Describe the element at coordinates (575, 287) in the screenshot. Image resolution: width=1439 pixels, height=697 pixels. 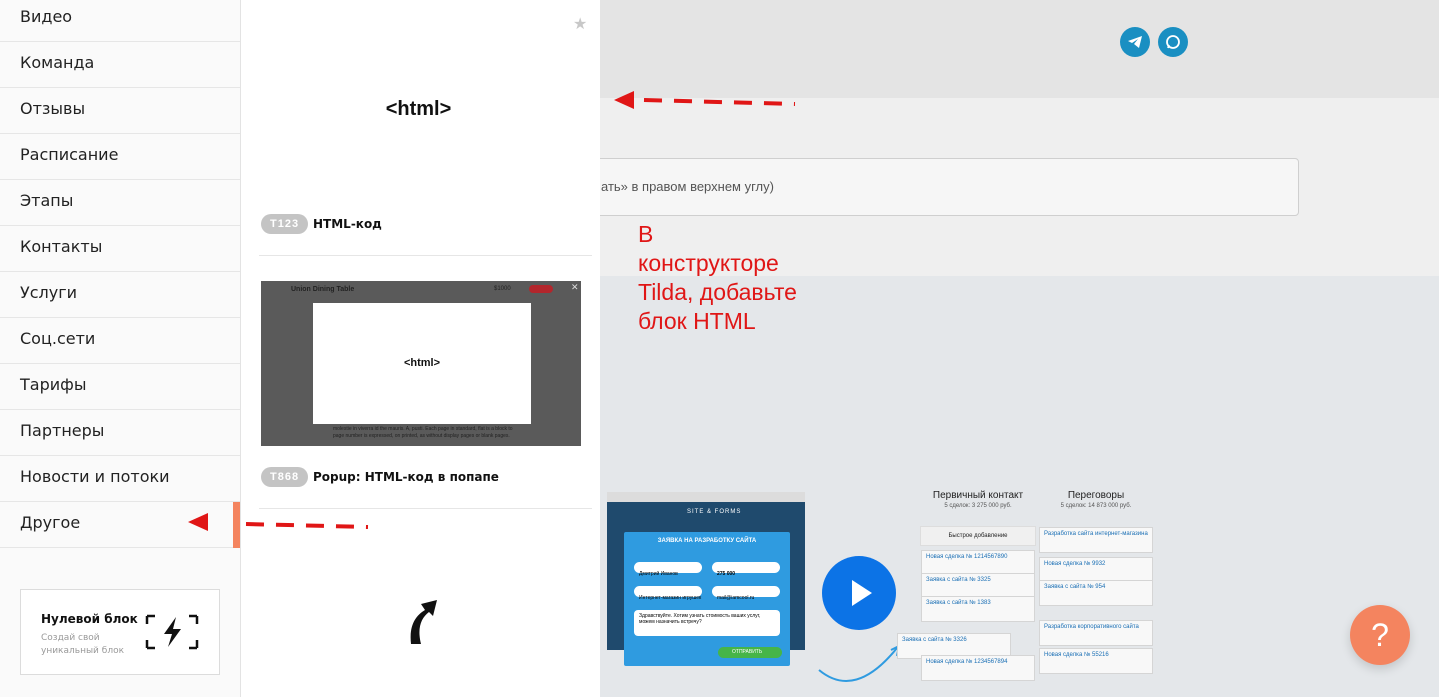
I see `close-icon: ✕` at that location.